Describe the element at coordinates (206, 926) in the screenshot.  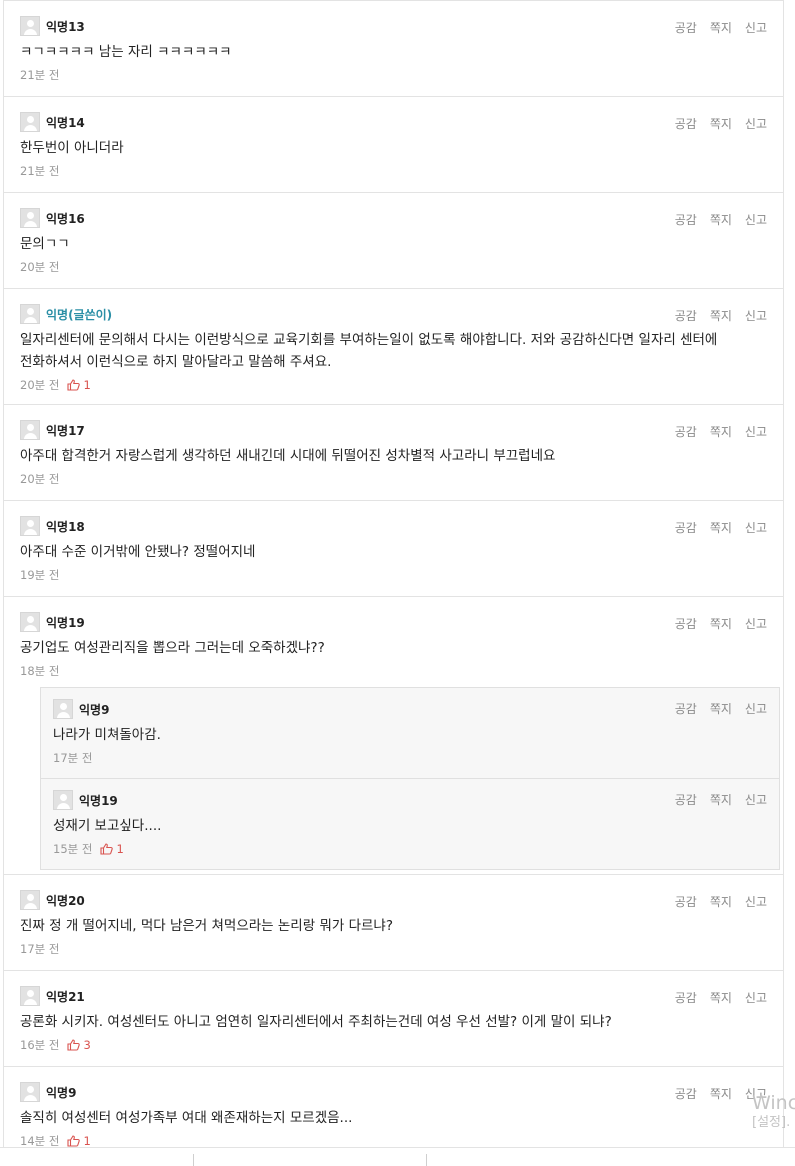
I see `comment-text: 진짜 정 개 떨어지네, 먹다 남은거 쳐먹으라는 논리랑 뭐가 다르냐?` at that location.